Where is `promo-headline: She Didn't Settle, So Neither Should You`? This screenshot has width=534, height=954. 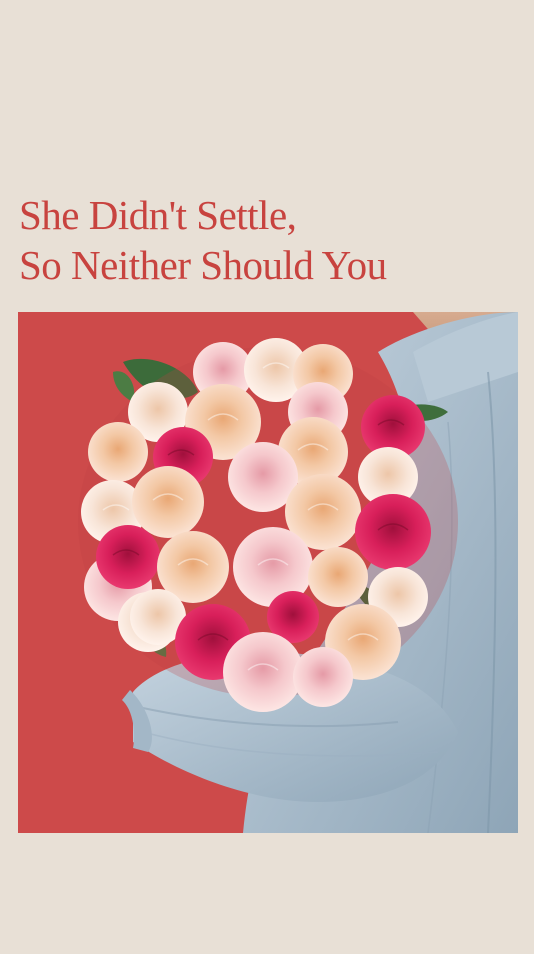 promo-headline: She Didn't Settle, So Neither Should You is located at coordinates (269, 240).